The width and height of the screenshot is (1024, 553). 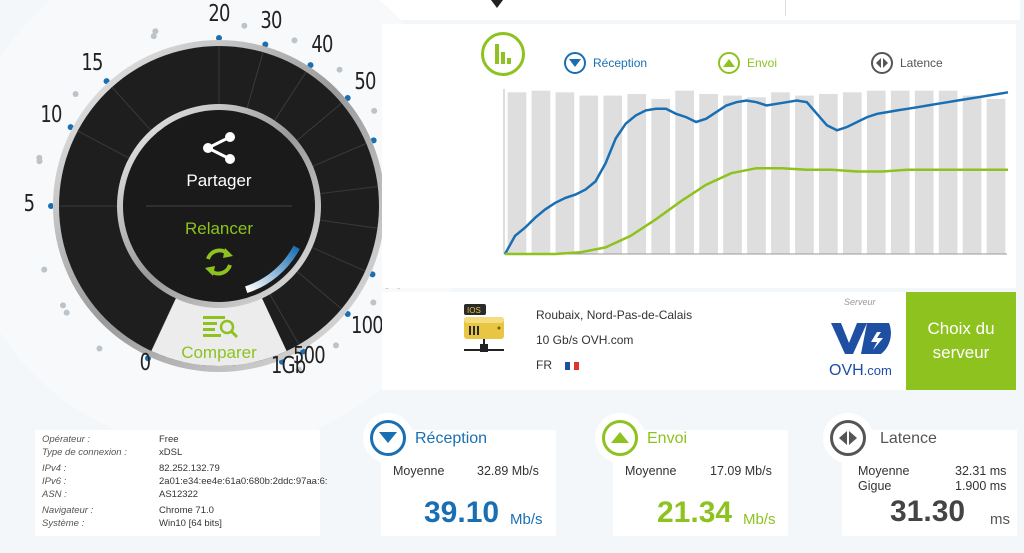 I want to click on legend-upload: Envoi, so click(x=747, y=63).